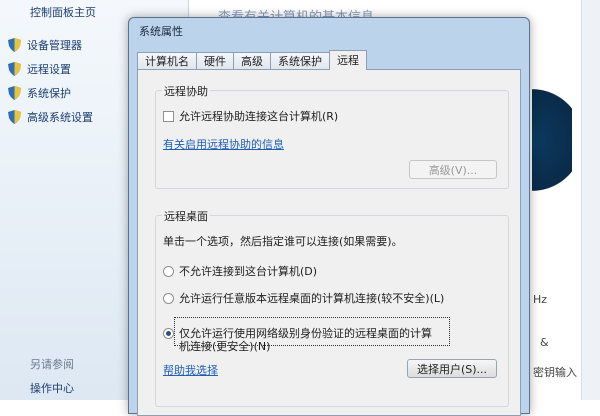  Describe the element at coordinates (54, 45) in the screenshot. I see `sidebar-item-label: 设备管理器` at that location.